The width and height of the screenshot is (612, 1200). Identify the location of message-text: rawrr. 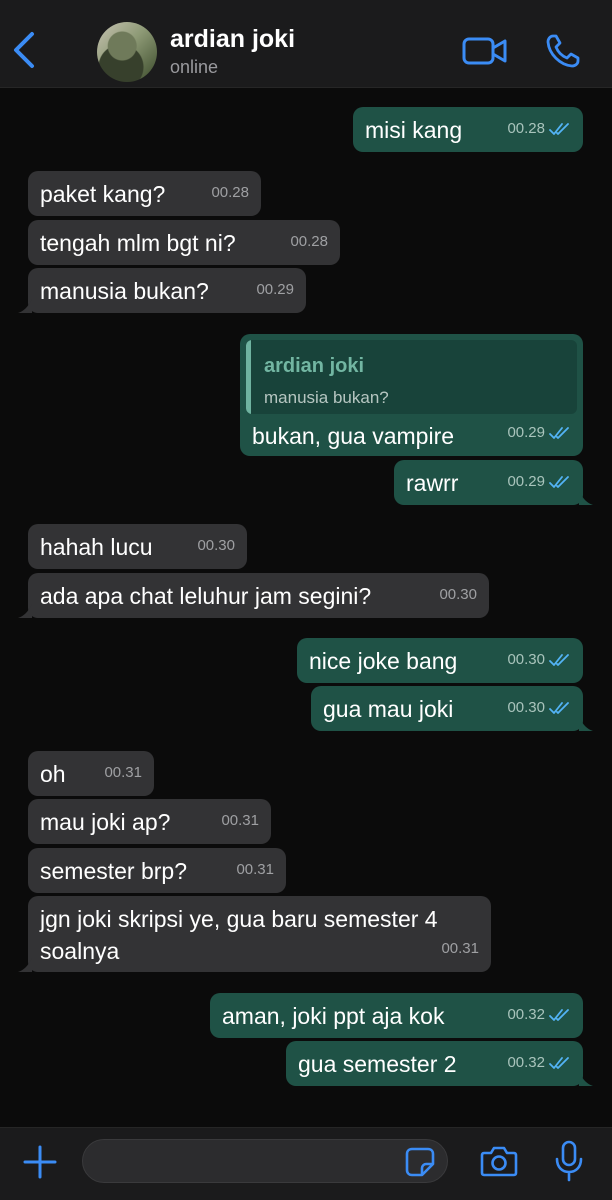
(432, 483).